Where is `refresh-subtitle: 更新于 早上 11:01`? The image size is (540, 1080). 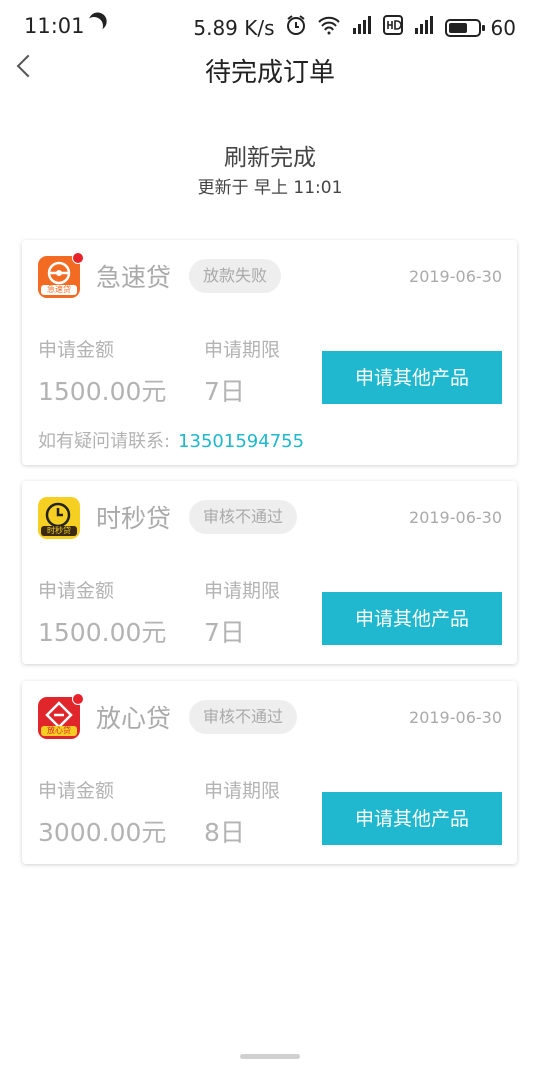 refresh-subtitle: 更新于 早上 11:01 is located at coordinates (270, 188).